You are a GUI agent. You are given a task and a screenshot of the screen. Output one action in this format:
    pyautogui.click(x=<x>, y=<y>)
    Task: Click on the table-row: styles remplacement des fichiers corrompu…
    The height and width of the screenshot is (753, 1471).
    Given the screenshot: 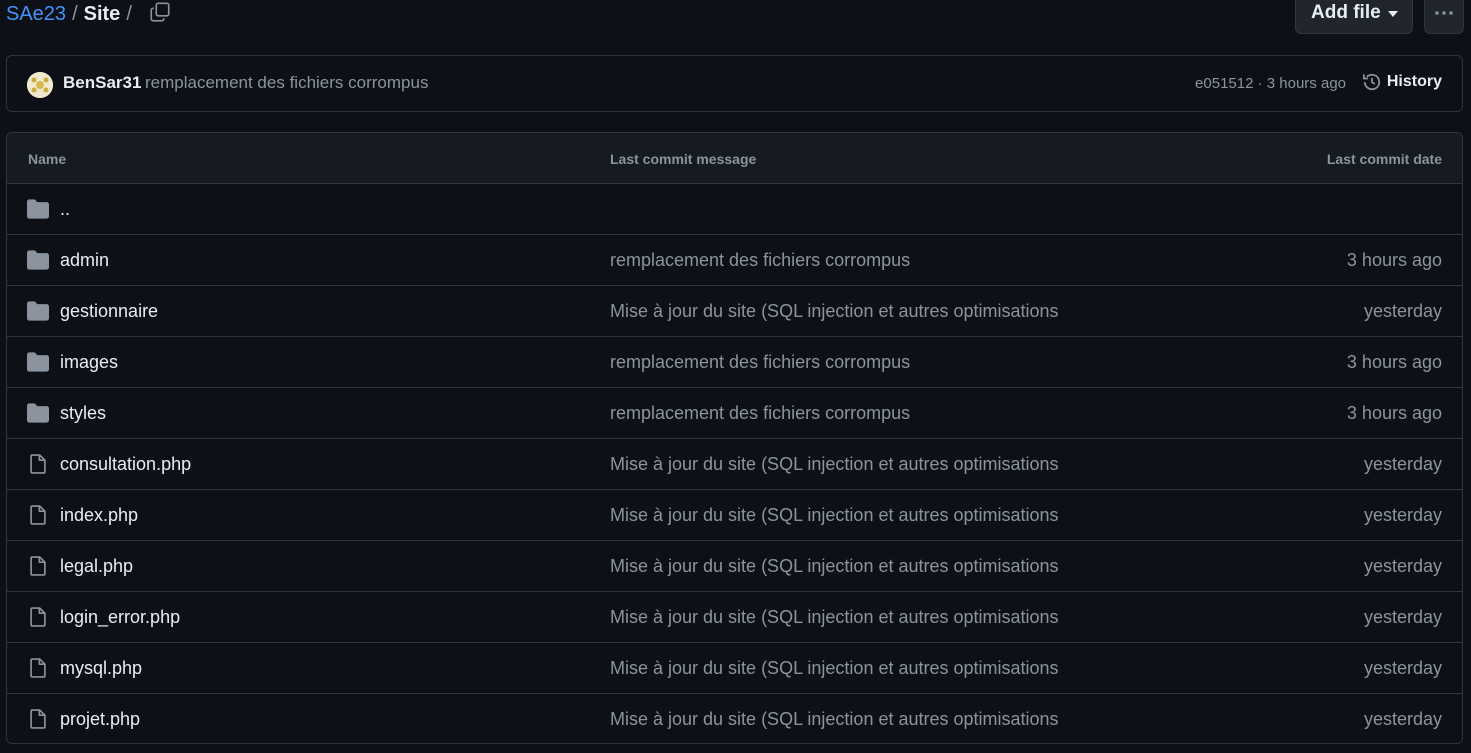 What is the action you would take?
    pyautogui.click(x=734, y=413)
    